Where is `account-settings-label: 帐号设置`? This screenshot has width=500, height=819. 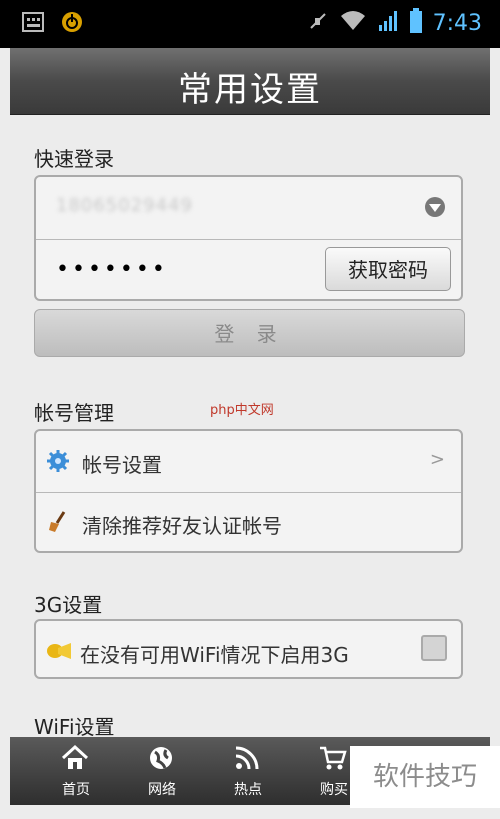
account-settings-label: 帐号设置 is located at coordinates (122, 465).